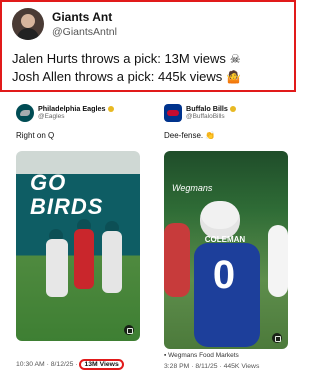 The image size is (320, 375). Describe the element at coordinates (224, 275) in the screenshot. I see `player-number: 0` at that location.